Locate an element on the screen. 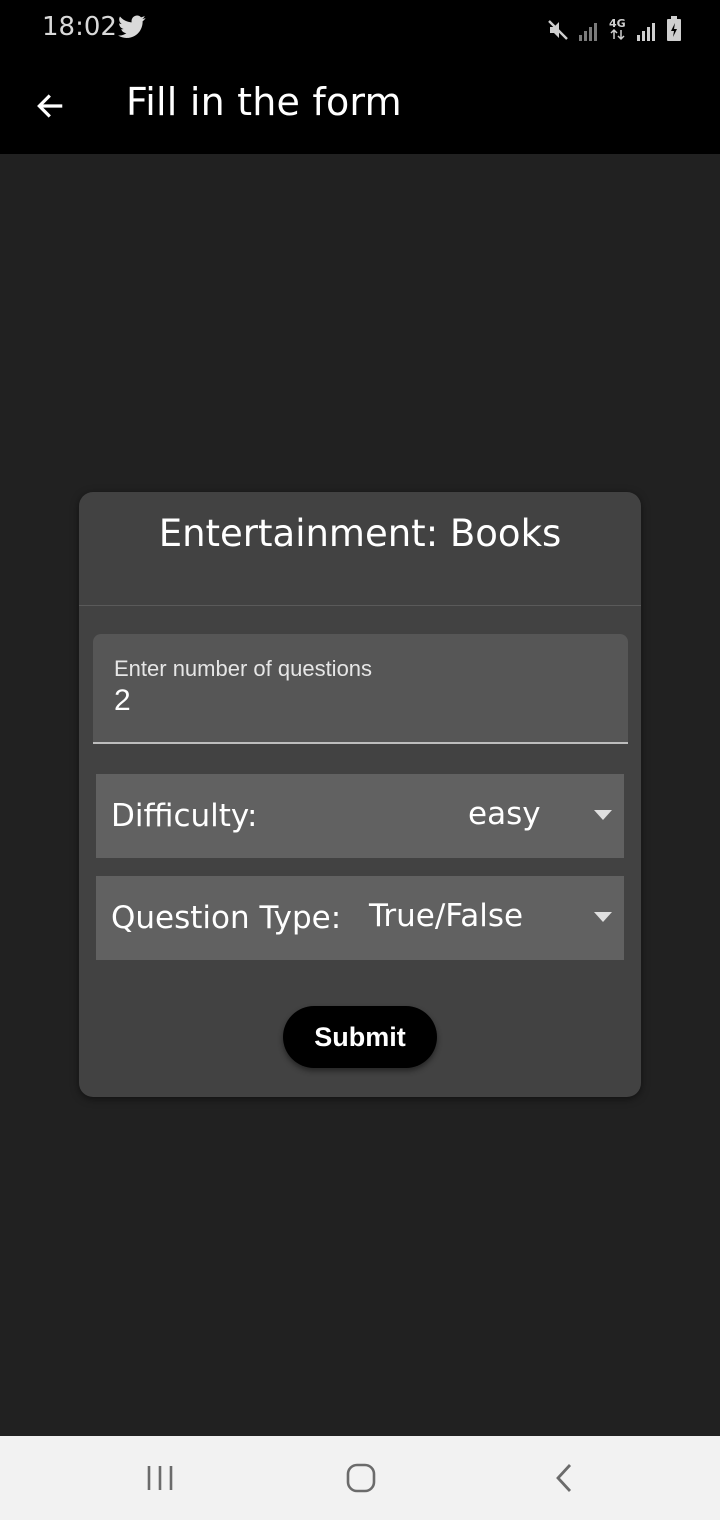 The image size is (720, 1520). status-bar: 18:02 4G is located at coordinates (360, 28).